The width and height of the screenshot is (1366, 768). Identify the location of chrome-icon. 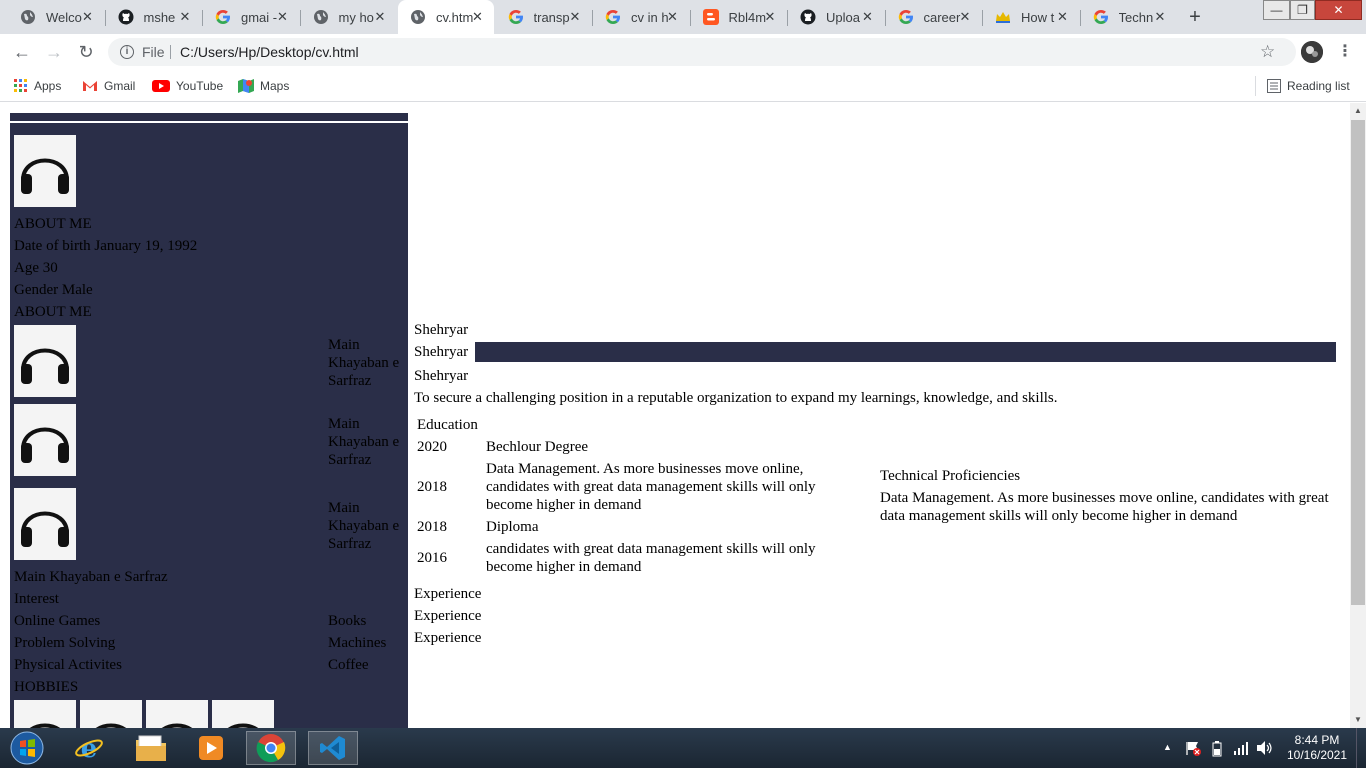
(271, 748).